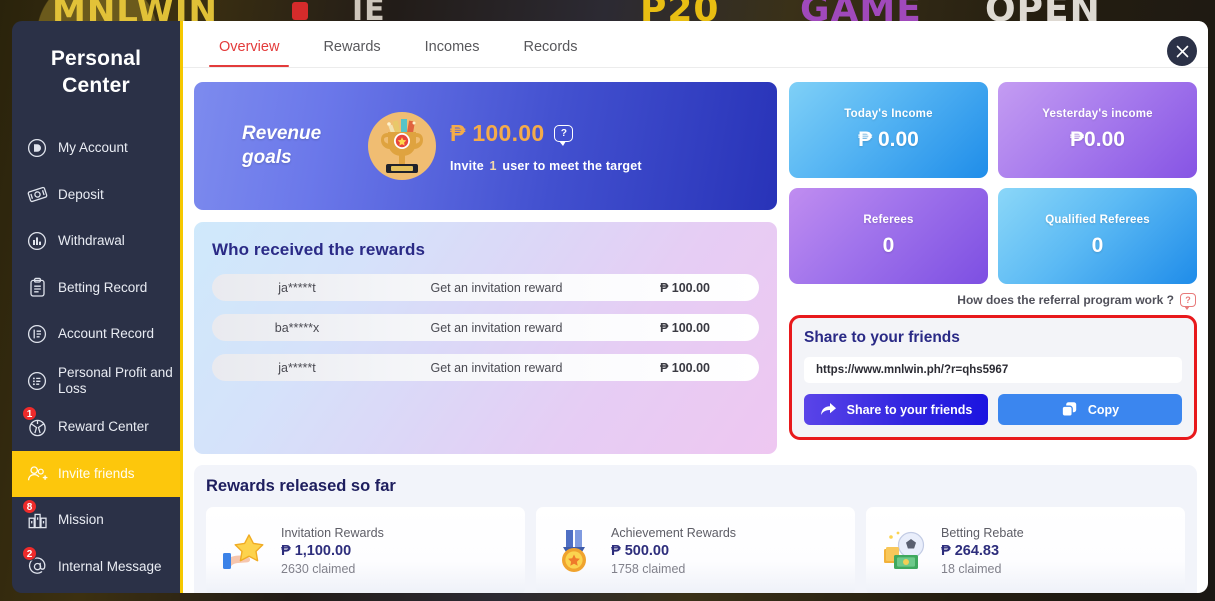 This screenshot has height=601, width=1215. I want to click on who-received-heading: Who received the rewards, so click(319, 249).